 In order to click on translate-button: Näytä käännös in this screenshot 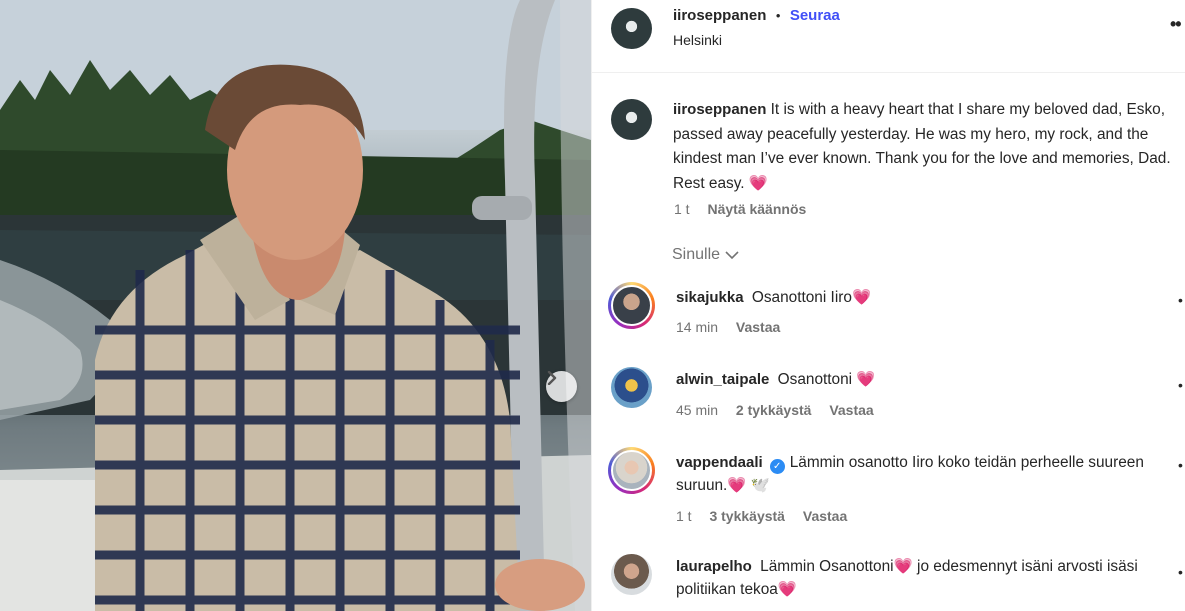, I will do `click(756, 209)`.